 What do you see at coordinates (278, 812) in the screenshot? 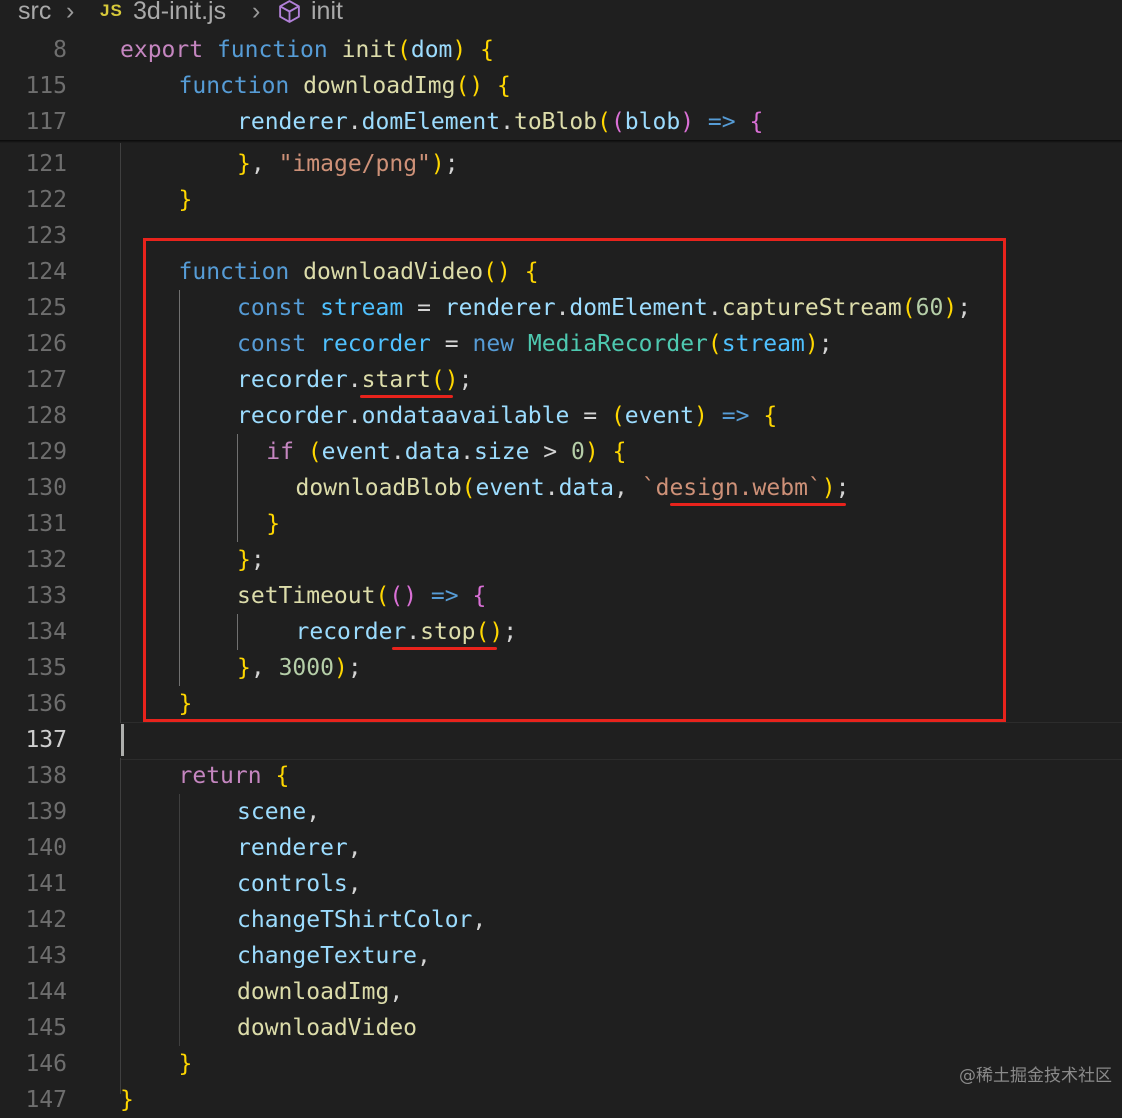
I see `code-line: scene,` at bounding box center [278, 812].